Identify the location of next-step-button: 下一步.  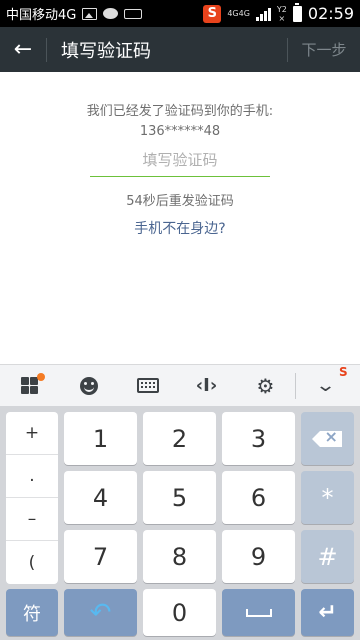
(324, 49).